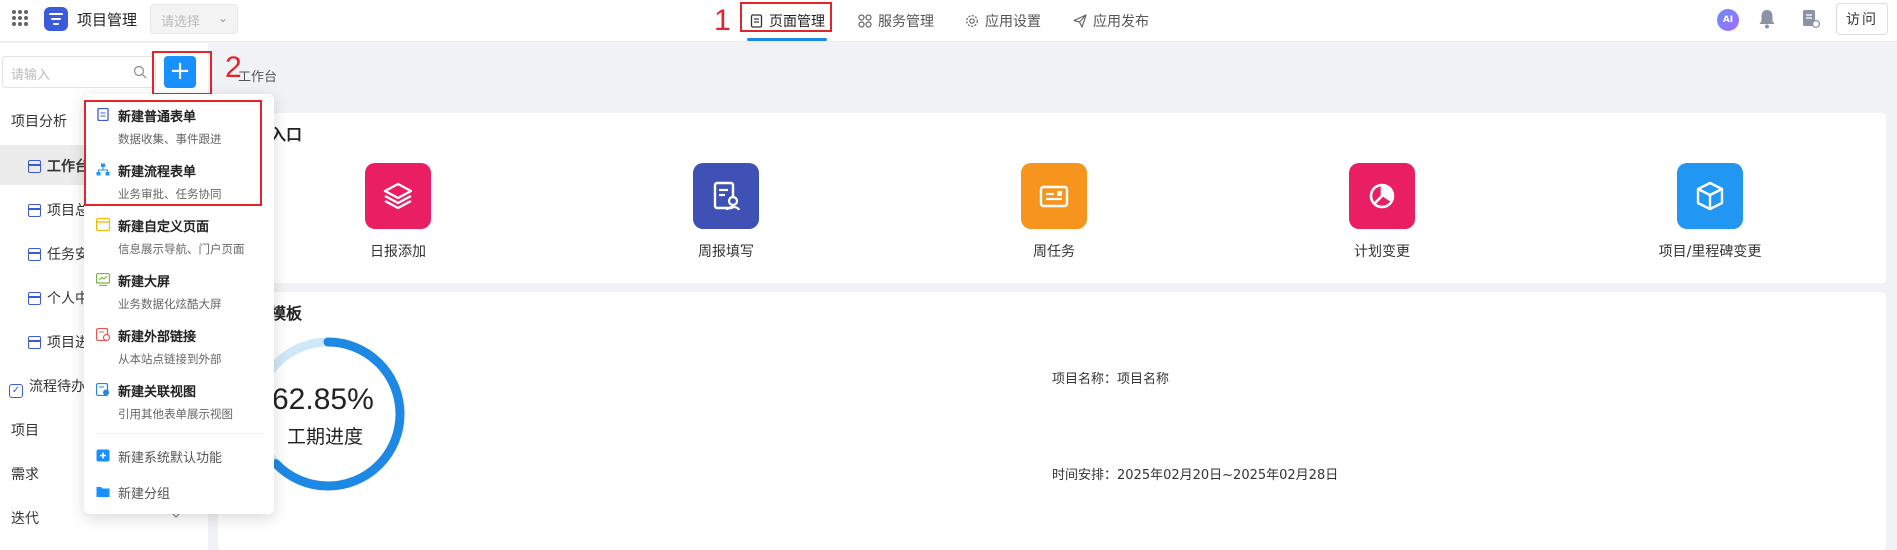 Image resolution: width=1897 pixels, height=550 pixels. Describe the element at coordinates (181, 249) in the screenshot. I see `menu-item-desc: 信息展示导航、门户页面` at that location.